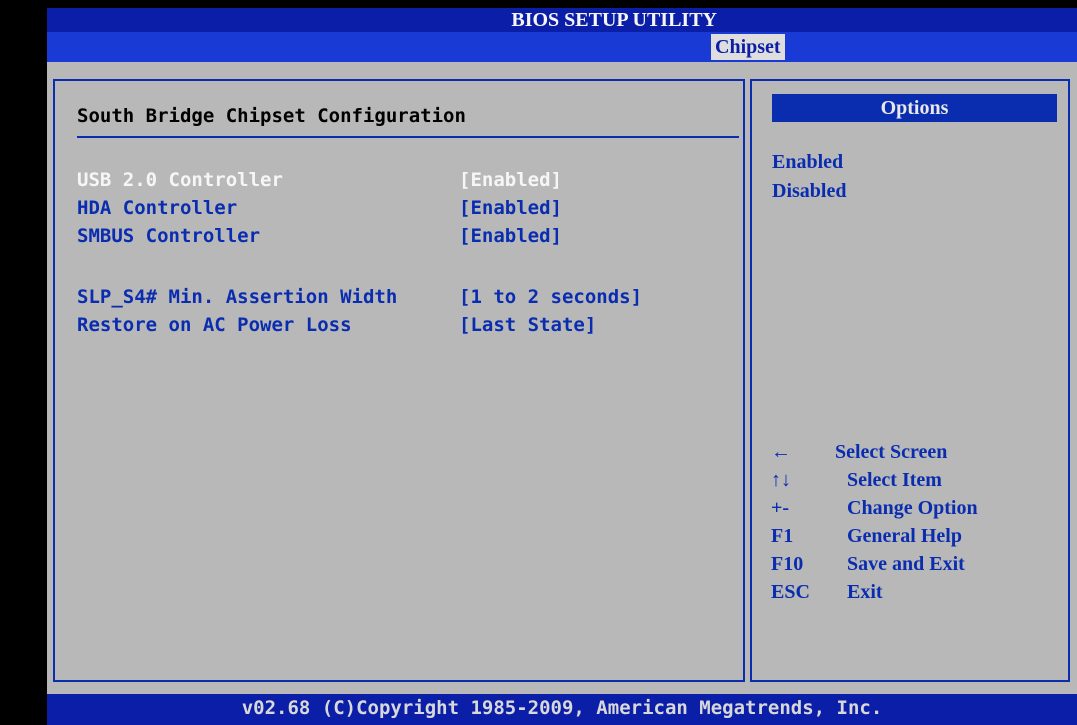 The width and height of the screenshot is (1077, 725). What do you see at coordinates (214, 325) in the screenshot?
I see `setting-label: Restore on AC Power Loss` at bounding box center [214, 325].